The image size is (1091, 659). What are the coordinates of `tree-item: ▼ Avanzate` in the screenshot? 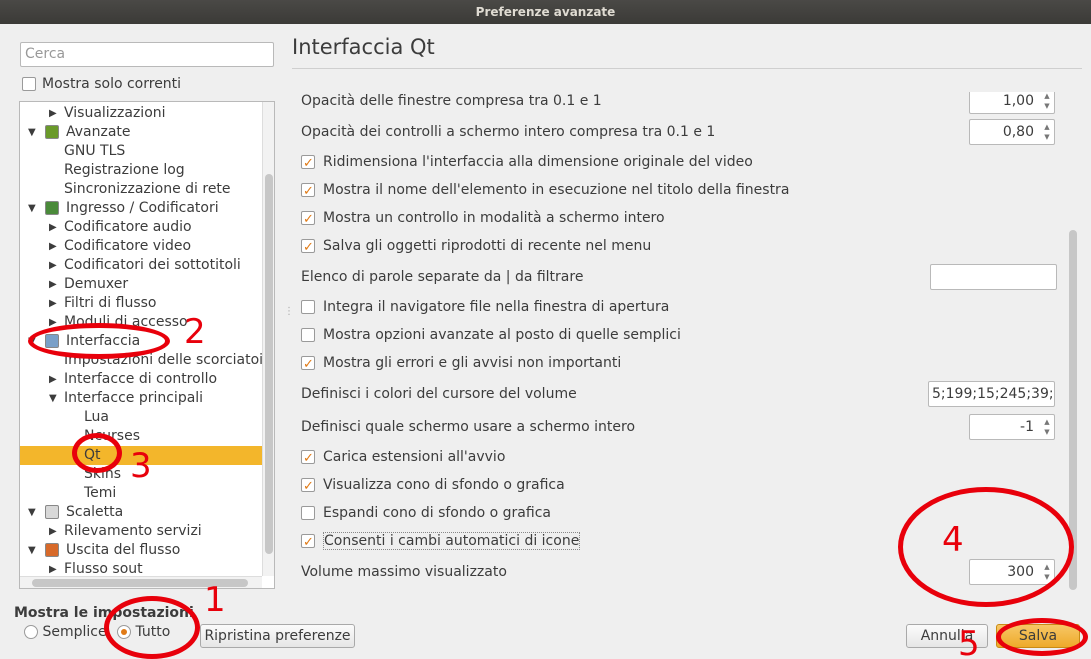 It's located at (141, 132).